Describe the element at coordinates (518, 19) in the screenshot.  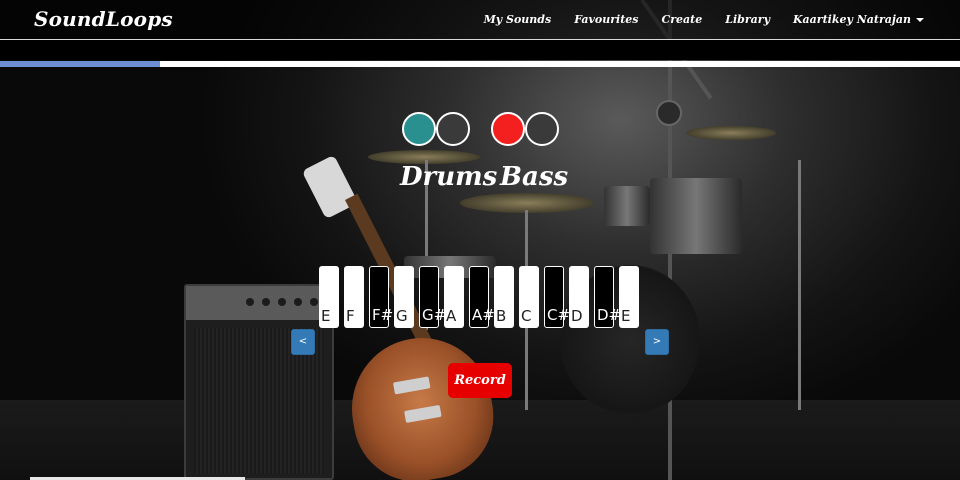
I see `nav-link-my-sounds: My Sounds` at that location.